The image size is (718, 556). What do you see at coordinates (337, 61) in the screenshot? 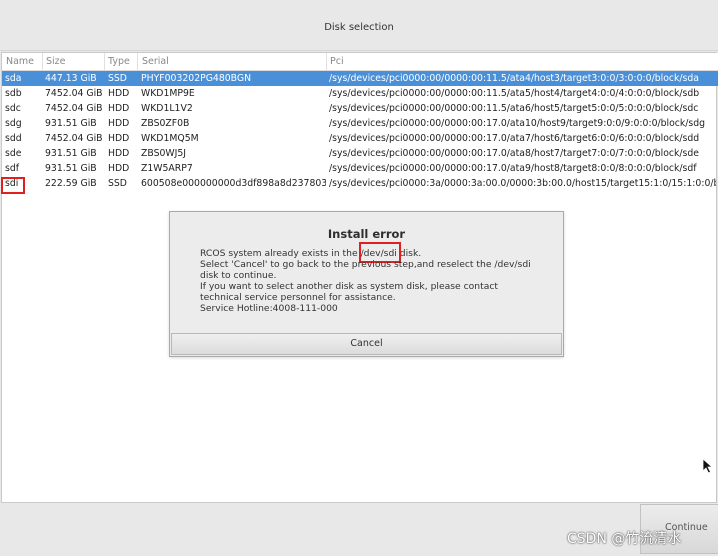
I see `column-header-pci: Pci` at bounding box center [337, 61].